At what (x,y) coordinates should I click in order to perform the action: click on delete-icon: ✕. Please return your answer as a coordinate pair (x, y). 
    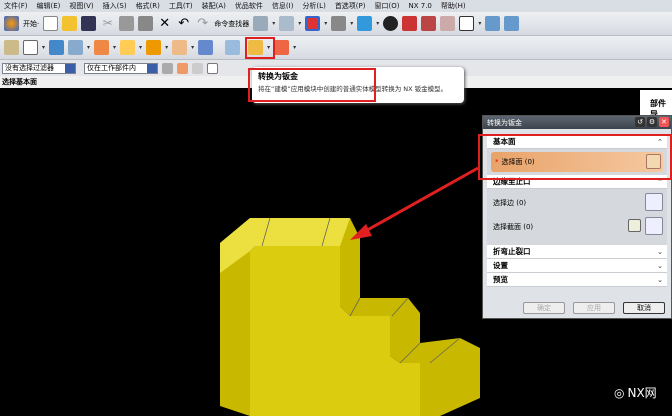
    Looking at the image, I should click on (164, 23).